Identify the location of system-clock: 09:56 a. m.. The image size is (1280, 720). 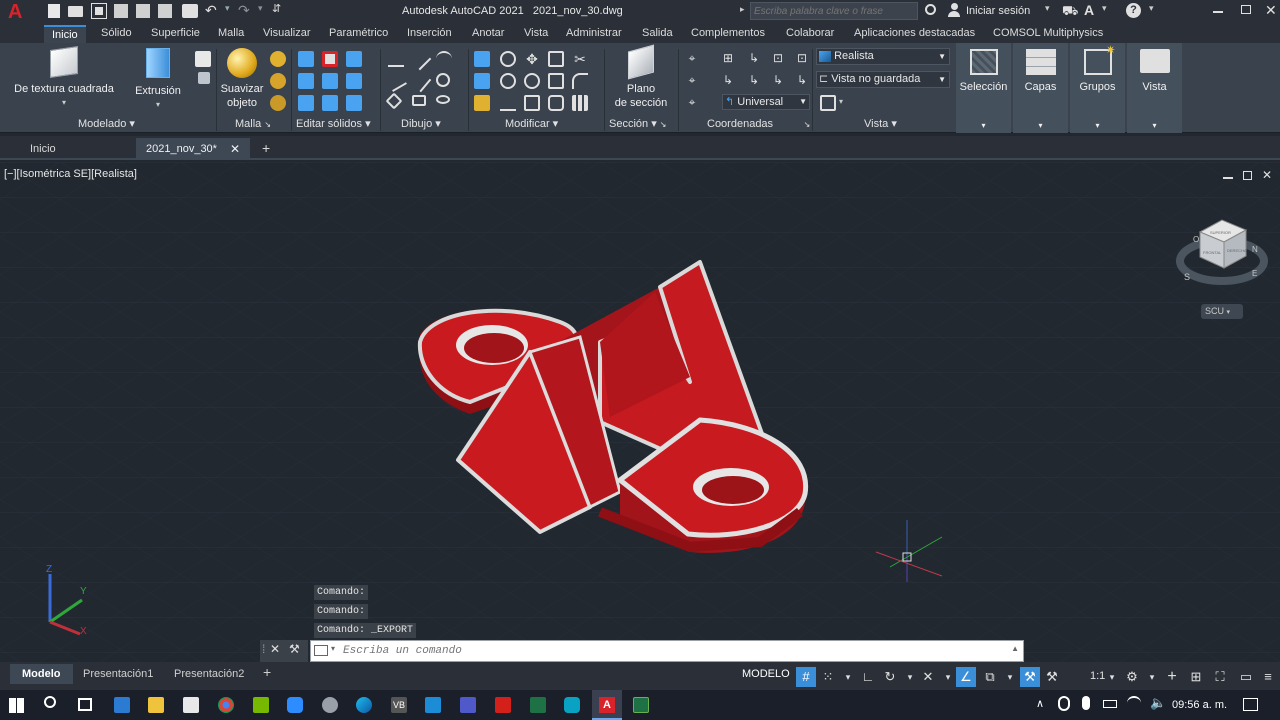
(1199, 705).